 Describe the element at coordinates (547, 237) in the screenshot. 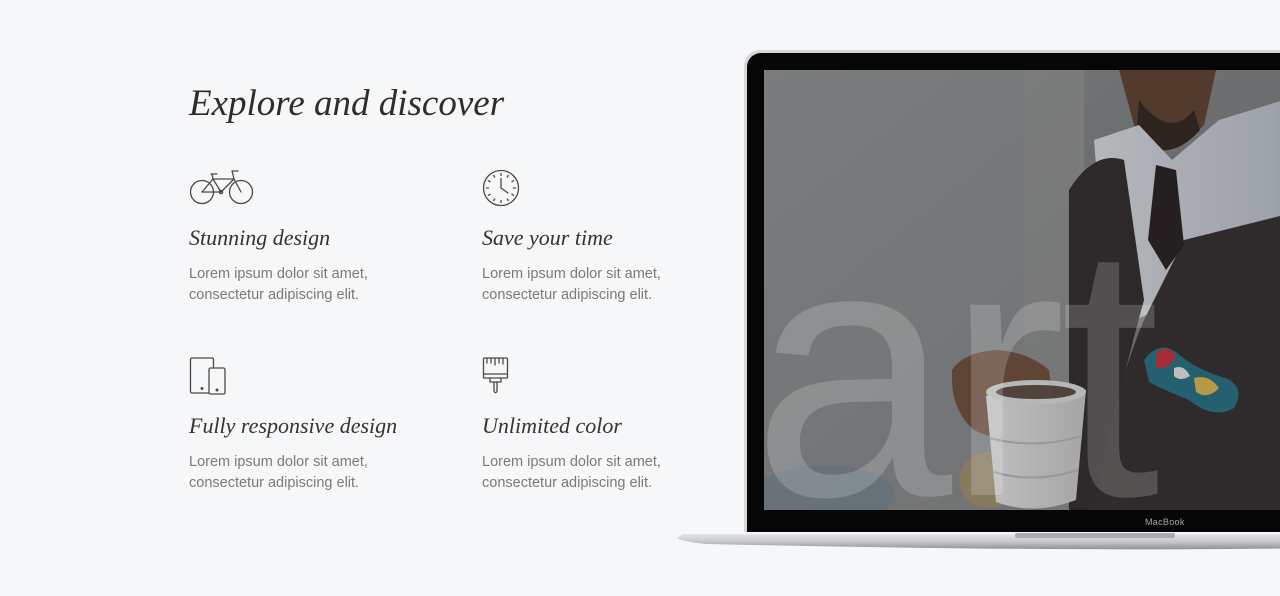

I see `feature-title: Save your time` at that location.